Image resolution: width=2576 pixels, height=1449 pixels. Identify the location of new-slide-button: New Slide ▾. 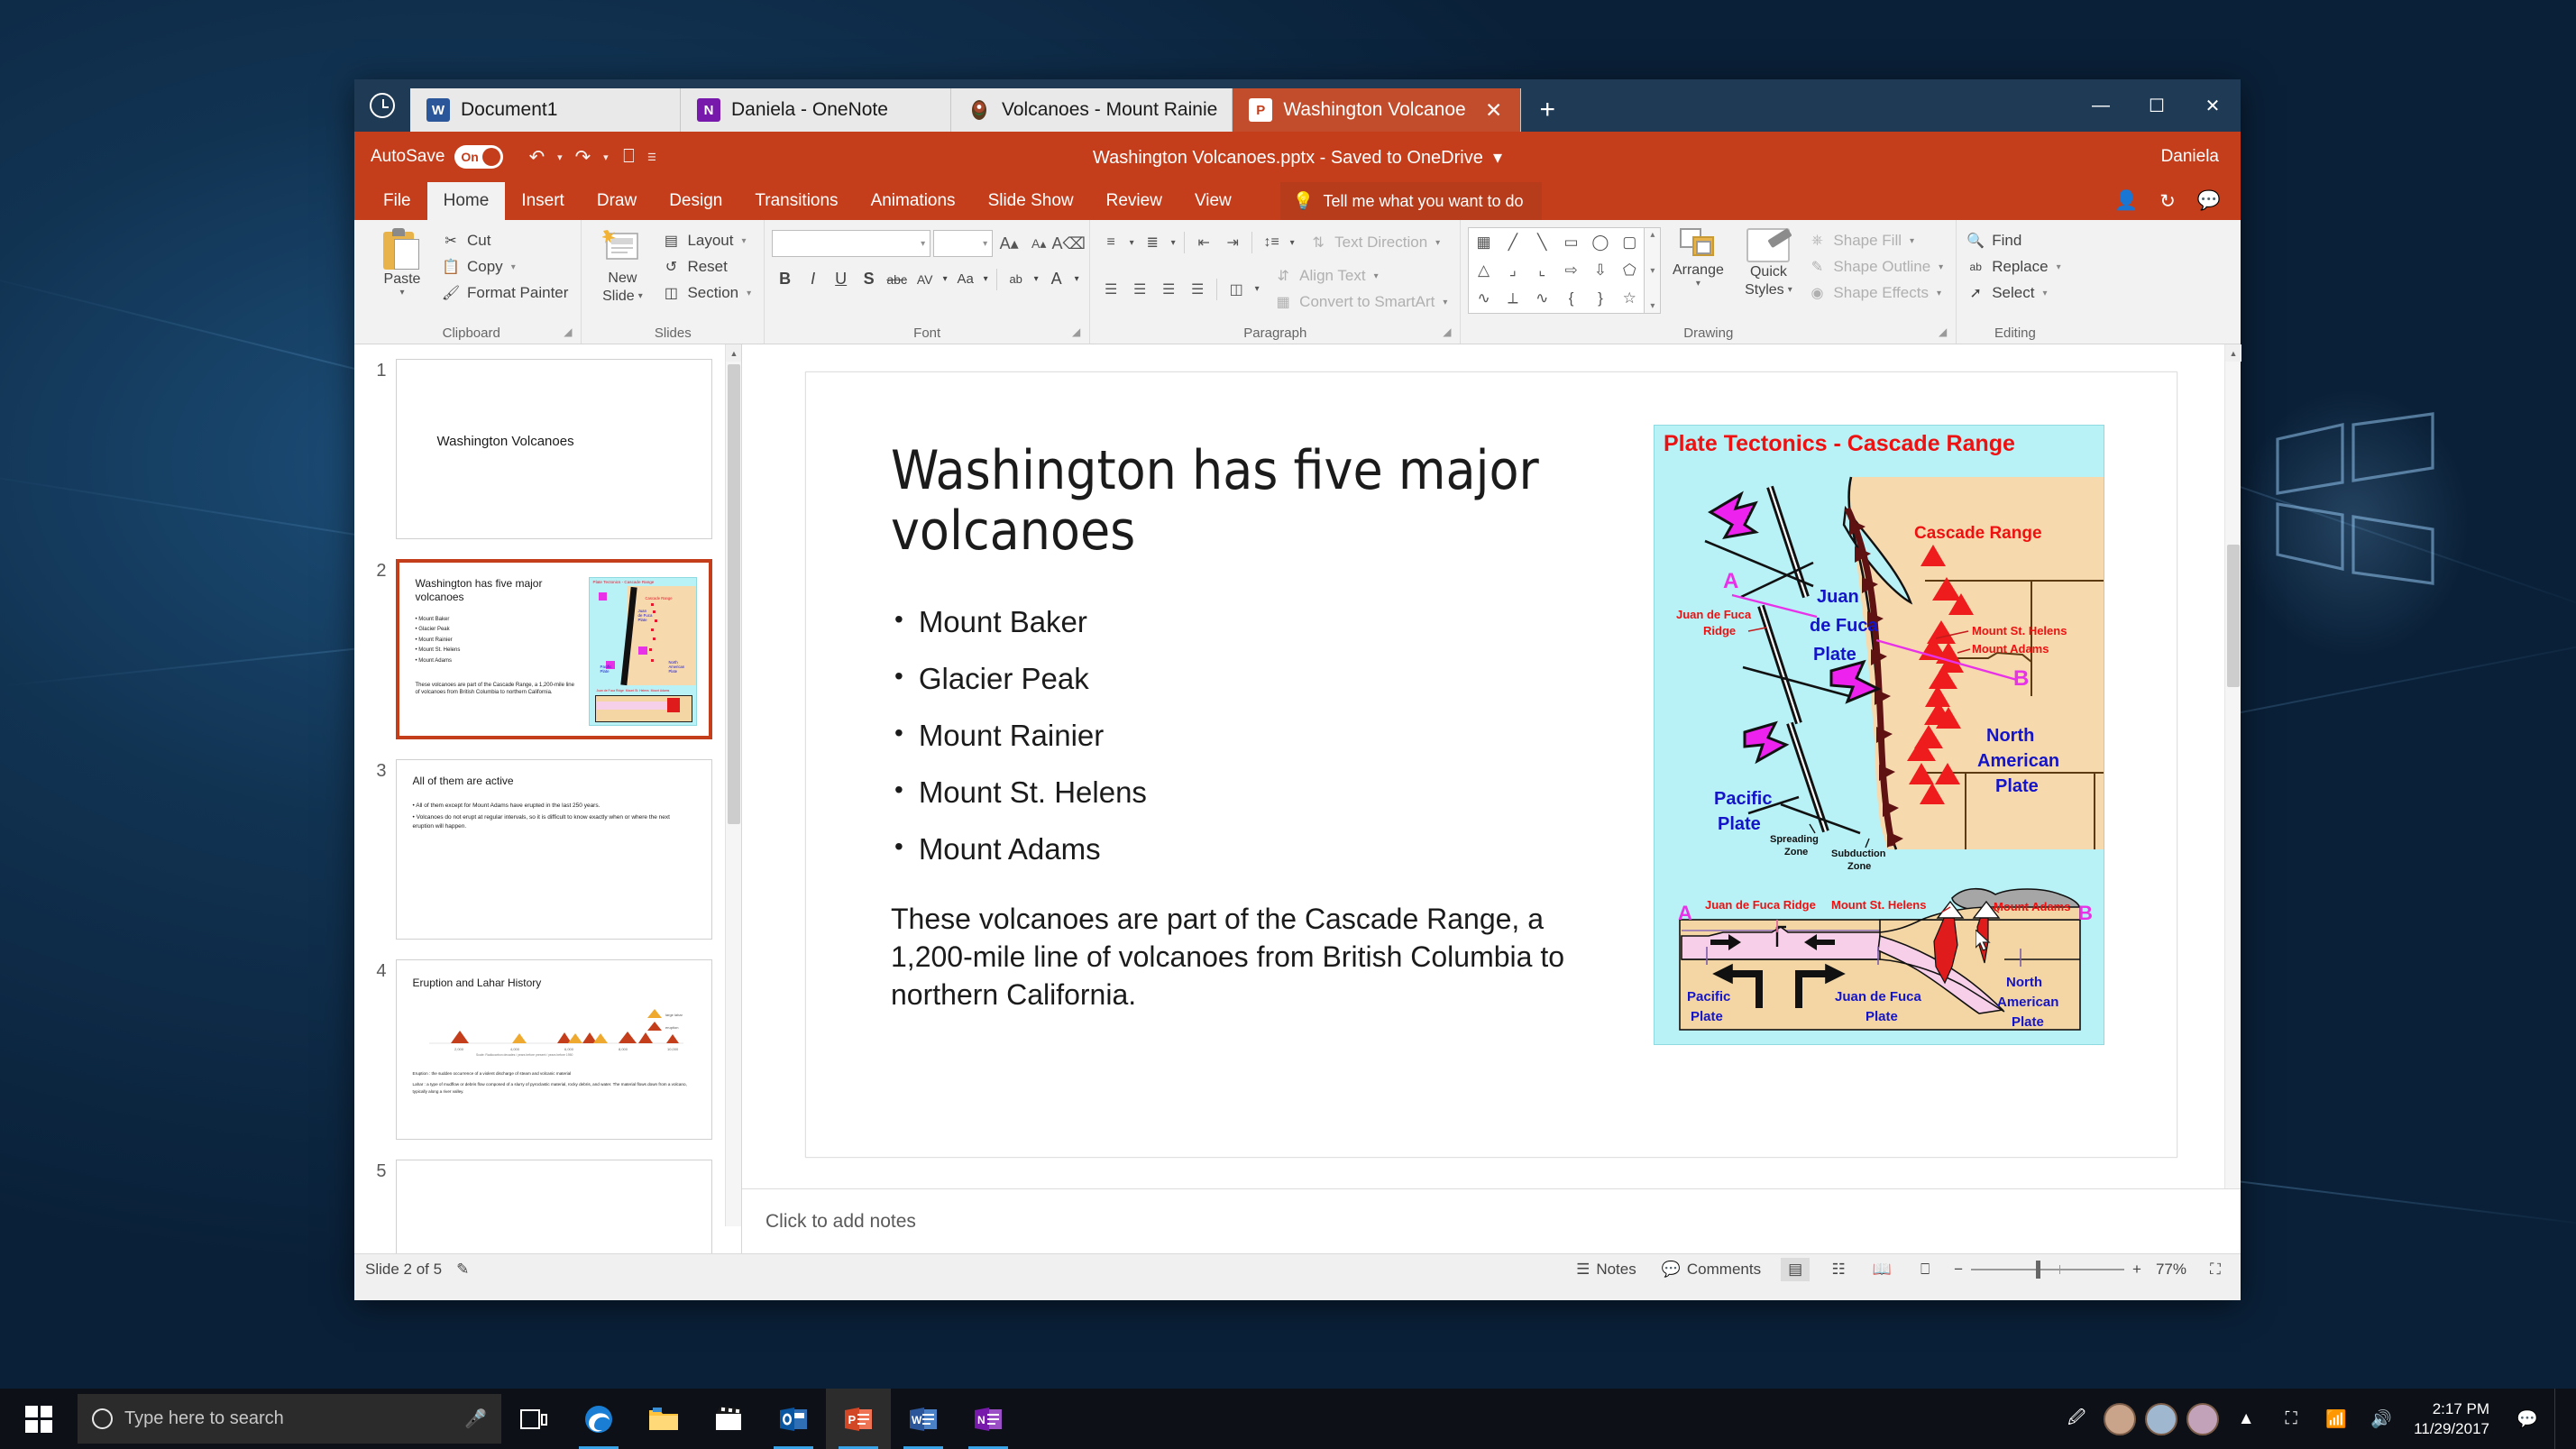
(622, 265).